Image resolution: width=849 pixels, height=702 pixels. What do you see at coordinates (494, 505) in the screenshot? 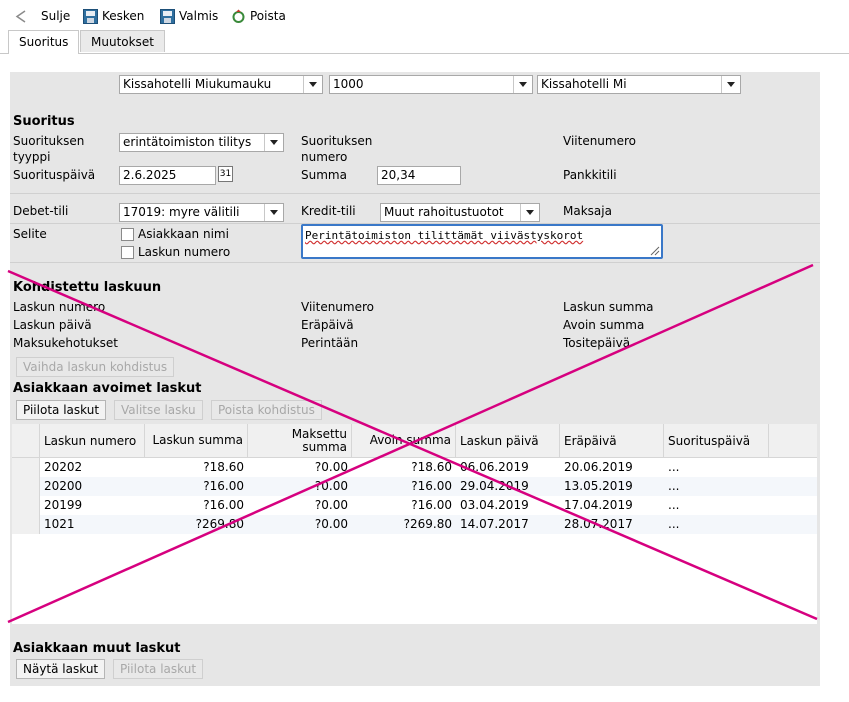
I see `cell-invoice-date: 03.04.2019` at bounding box center [494, 505].